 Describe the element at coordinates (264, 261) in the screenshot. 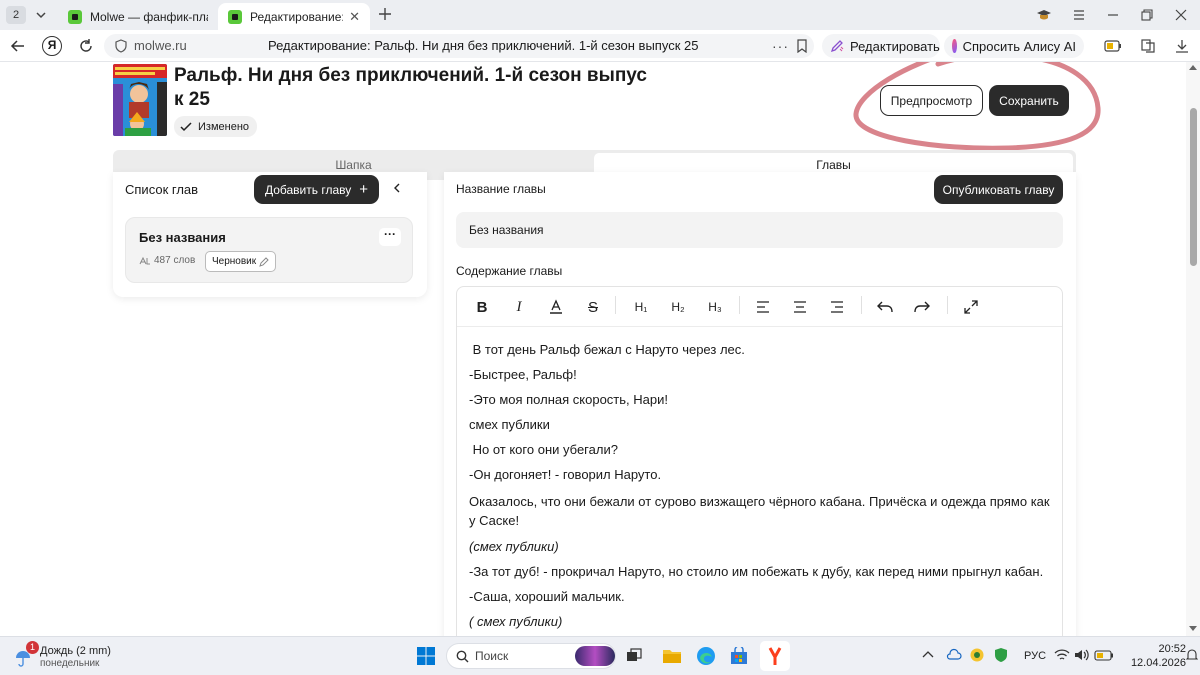

I see `pencil-icon` at that location.